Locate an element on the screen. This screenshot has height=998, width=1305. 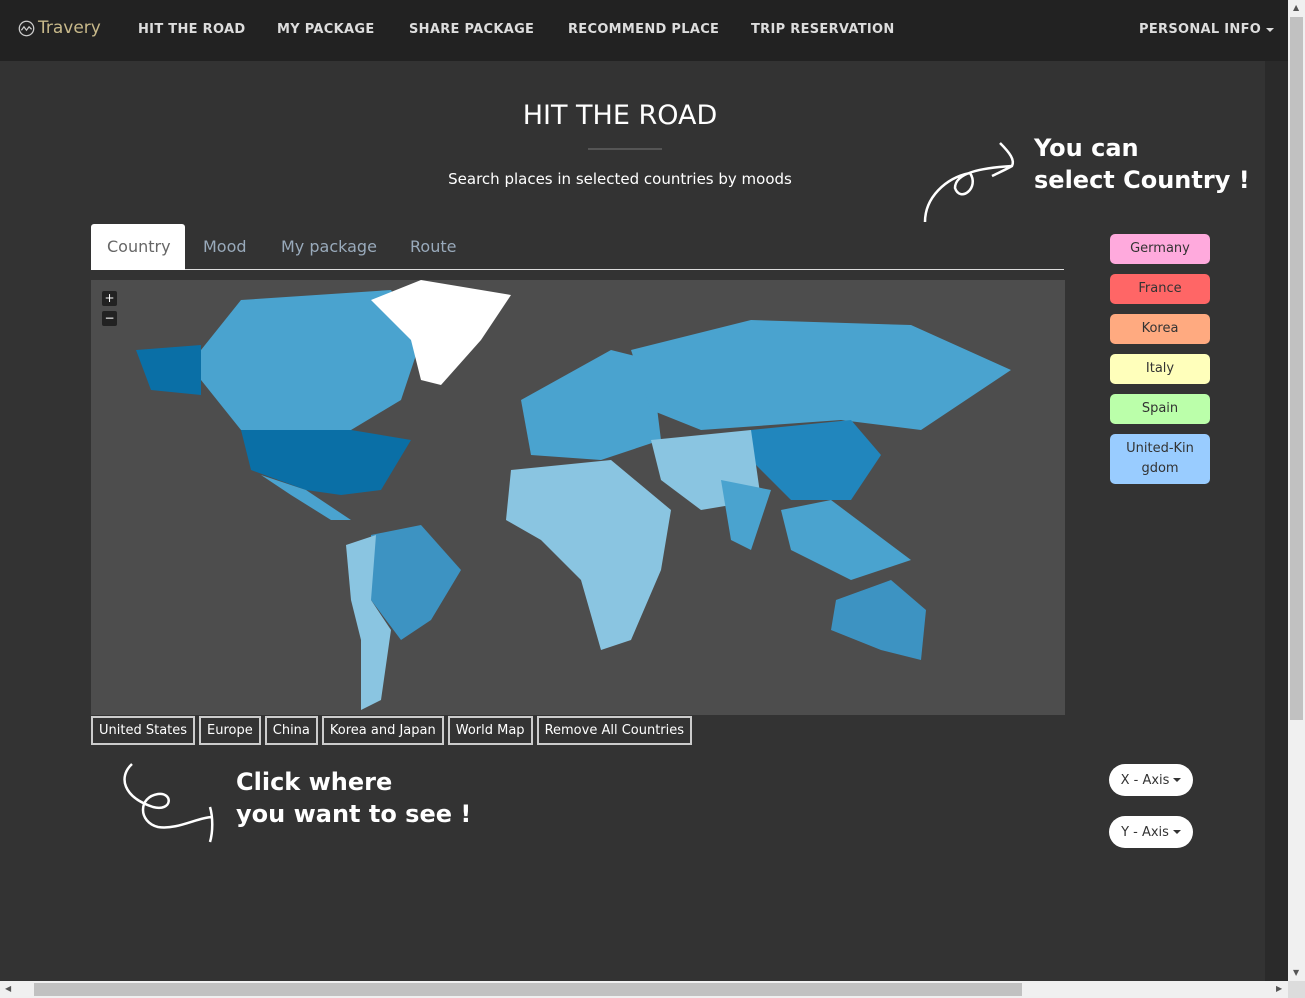
nav-recommend-place: RECOMMEND PLACE is located at coordinates (643, 29).